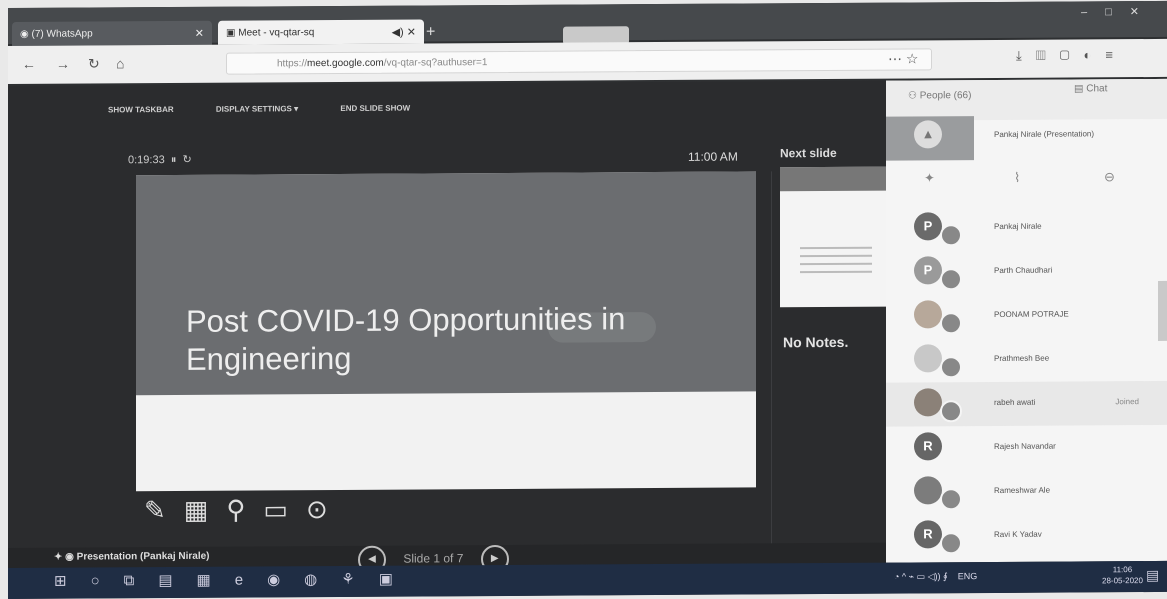 Image resolution: width=1167 pixels, height=599 pixels. I want to click on window-controls: –□✕, so click(1119, 11).